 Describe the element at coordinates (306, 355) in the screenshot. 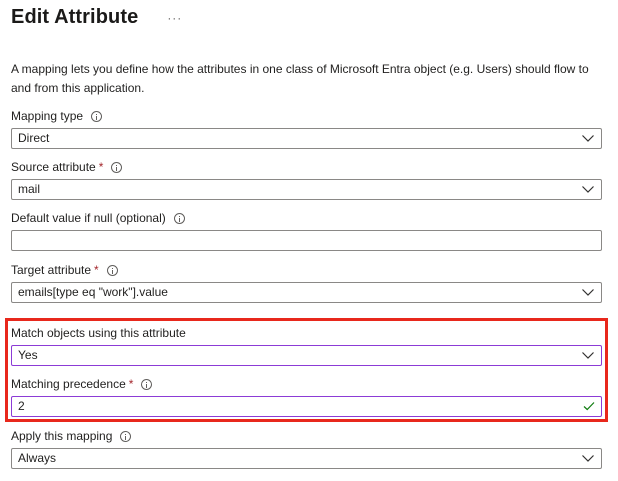

I see `match-objects-dropdown: Yes` at that location.